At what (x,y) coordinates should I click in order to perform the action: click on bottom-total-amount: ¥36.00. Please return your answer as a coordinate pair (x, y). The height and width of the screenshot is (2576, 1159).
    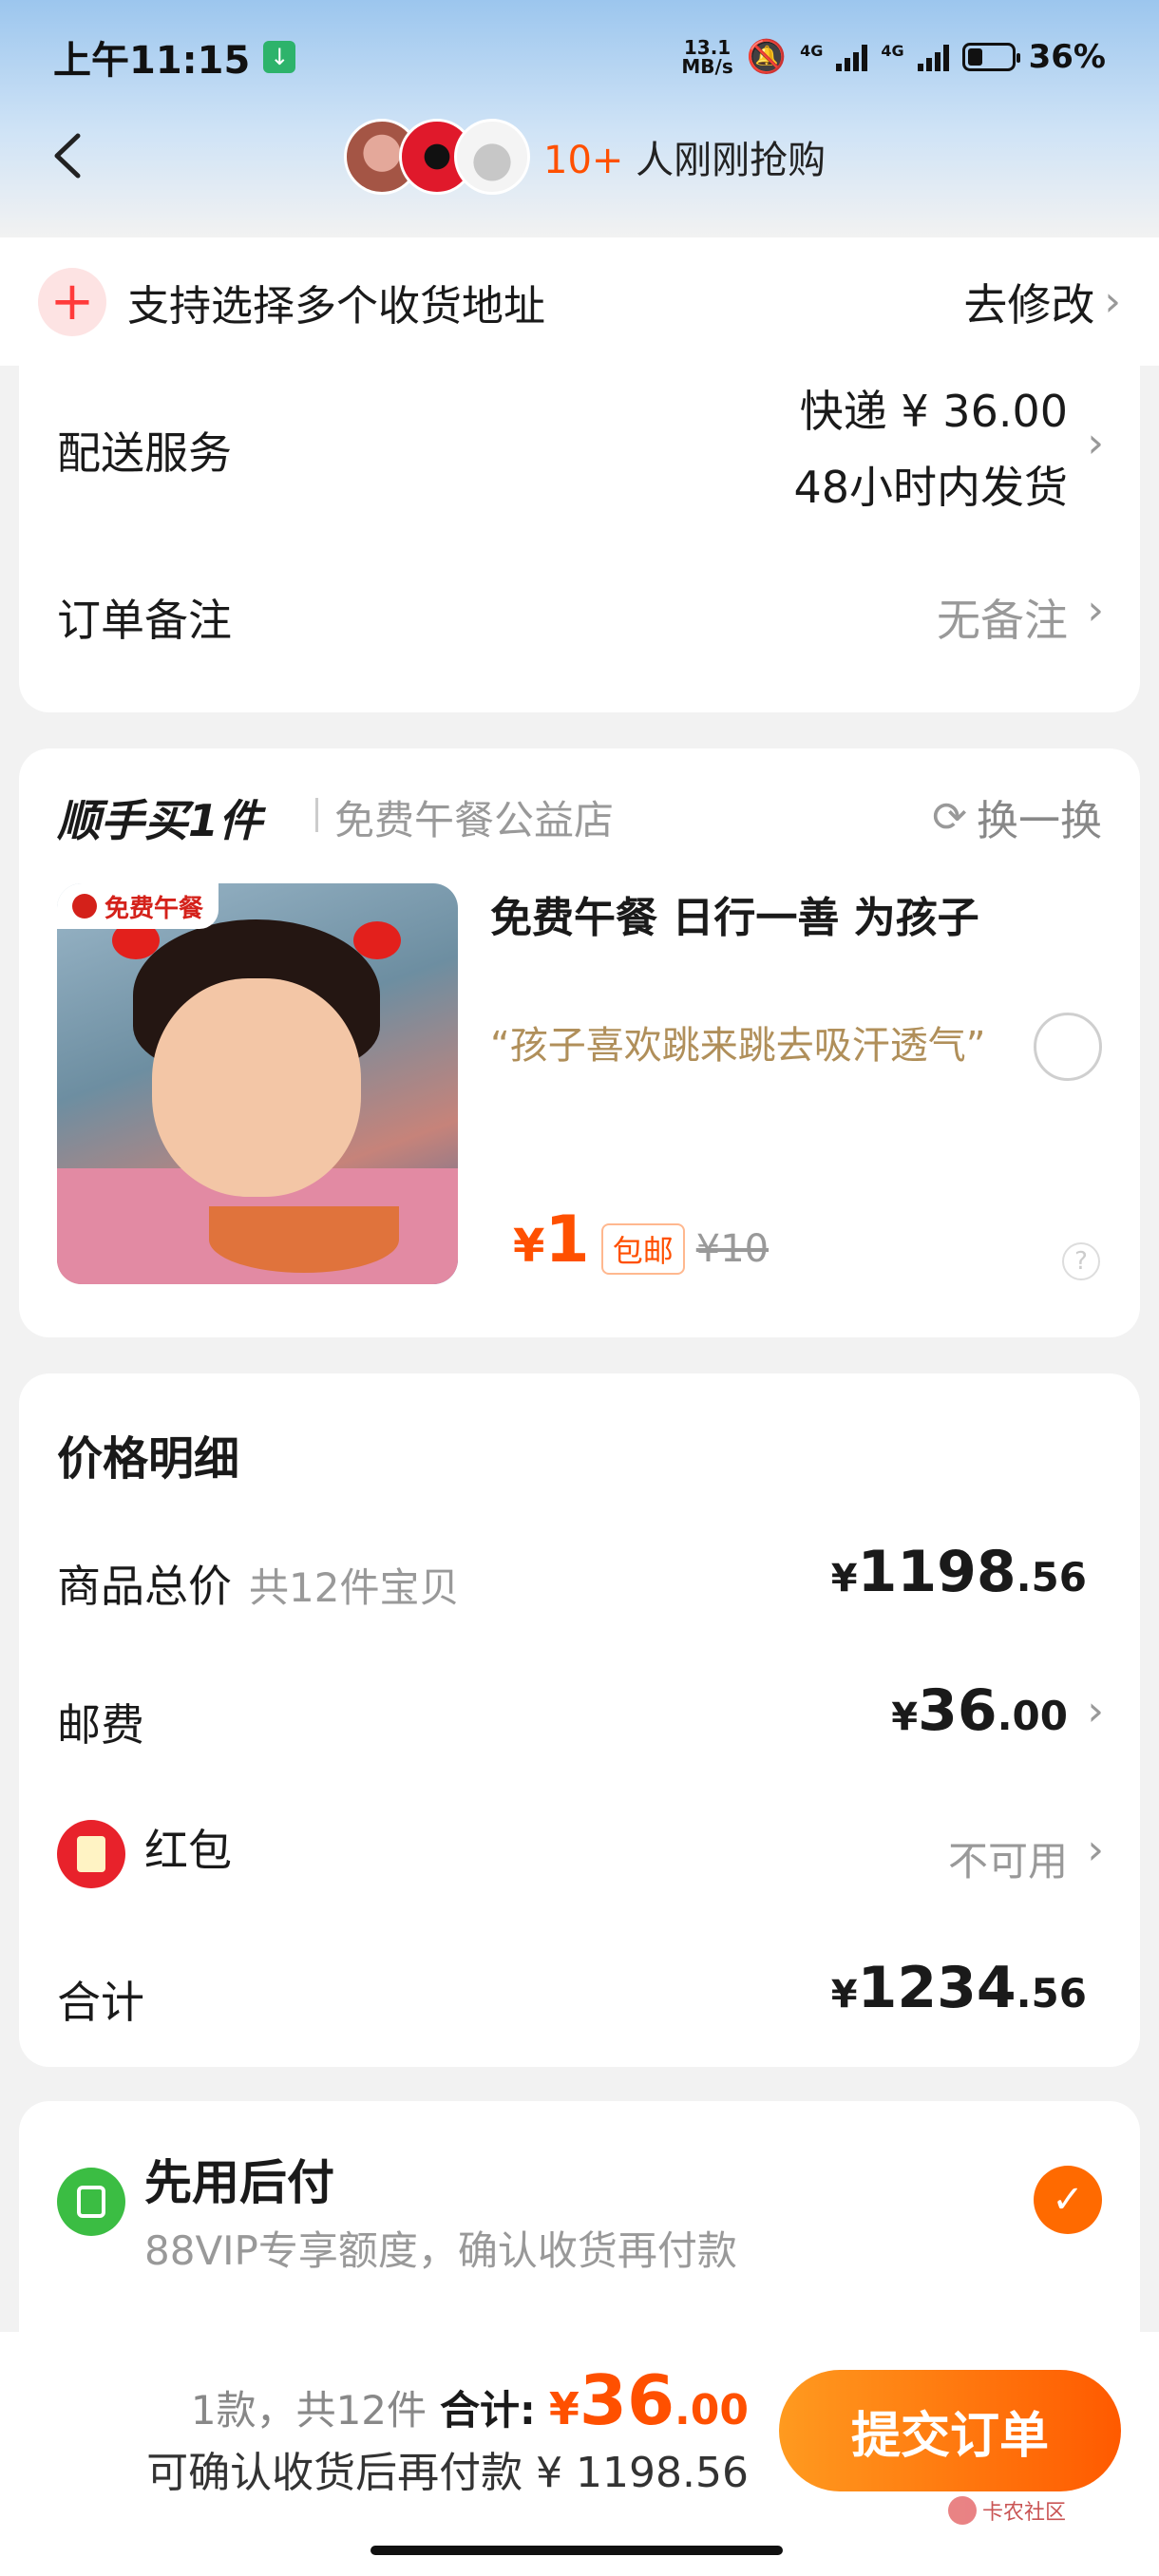
    Looking at the image, I should click on (649, 2400).